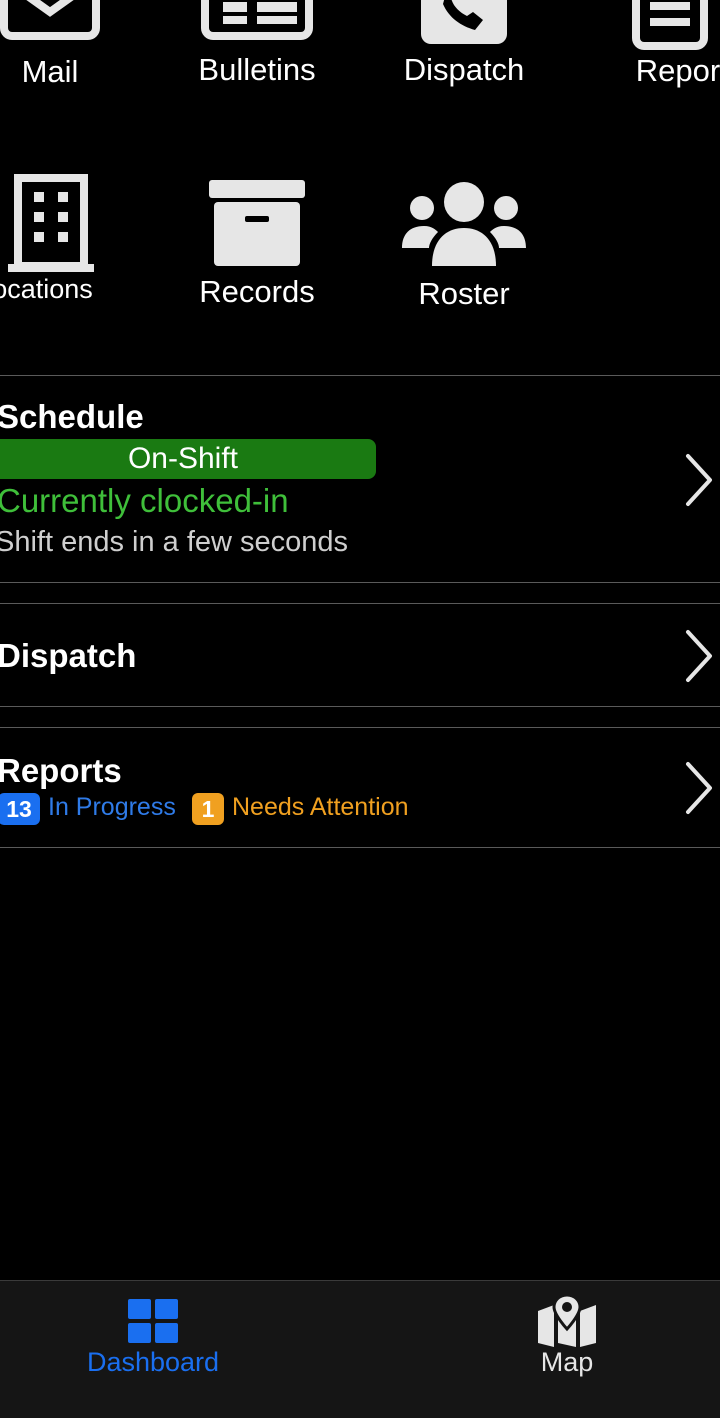  Describe the element at coordinates (567, 1362) in the screenshot. I see `tab-map-label: Map` at that location.